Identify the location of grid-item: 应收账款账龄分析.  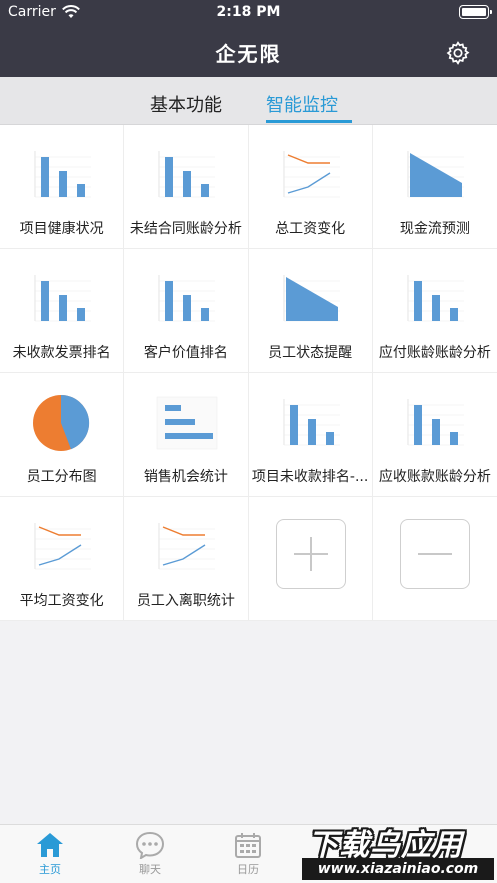
(434, 435).